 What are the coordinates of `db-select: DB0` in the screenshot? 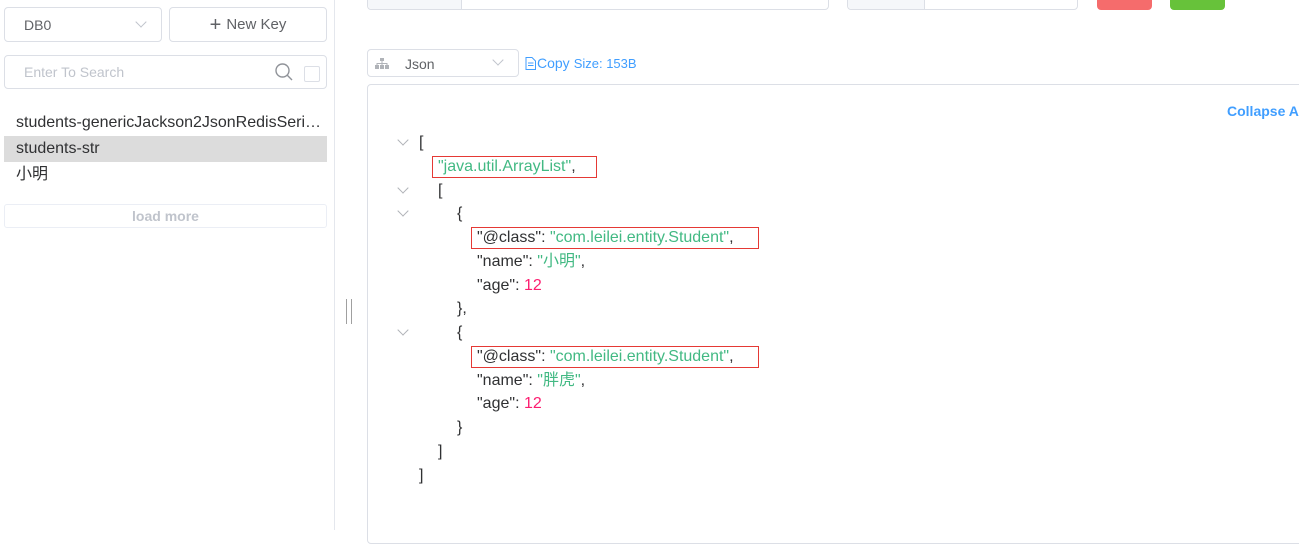 It's located at (83, 24).